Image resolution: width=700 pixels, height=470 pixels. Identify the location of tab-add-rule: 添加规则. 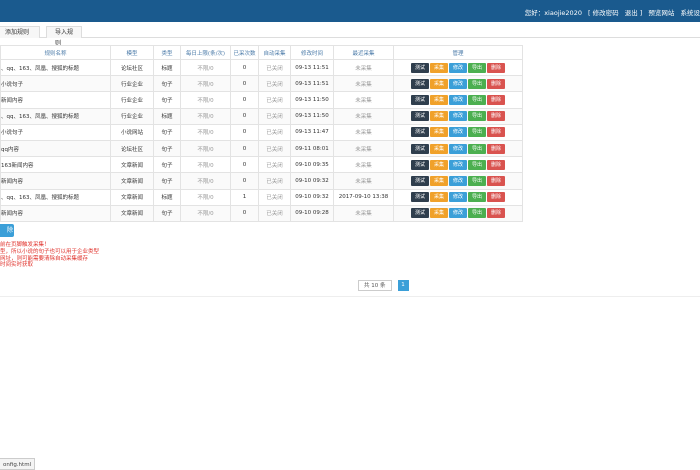
(20, 32).